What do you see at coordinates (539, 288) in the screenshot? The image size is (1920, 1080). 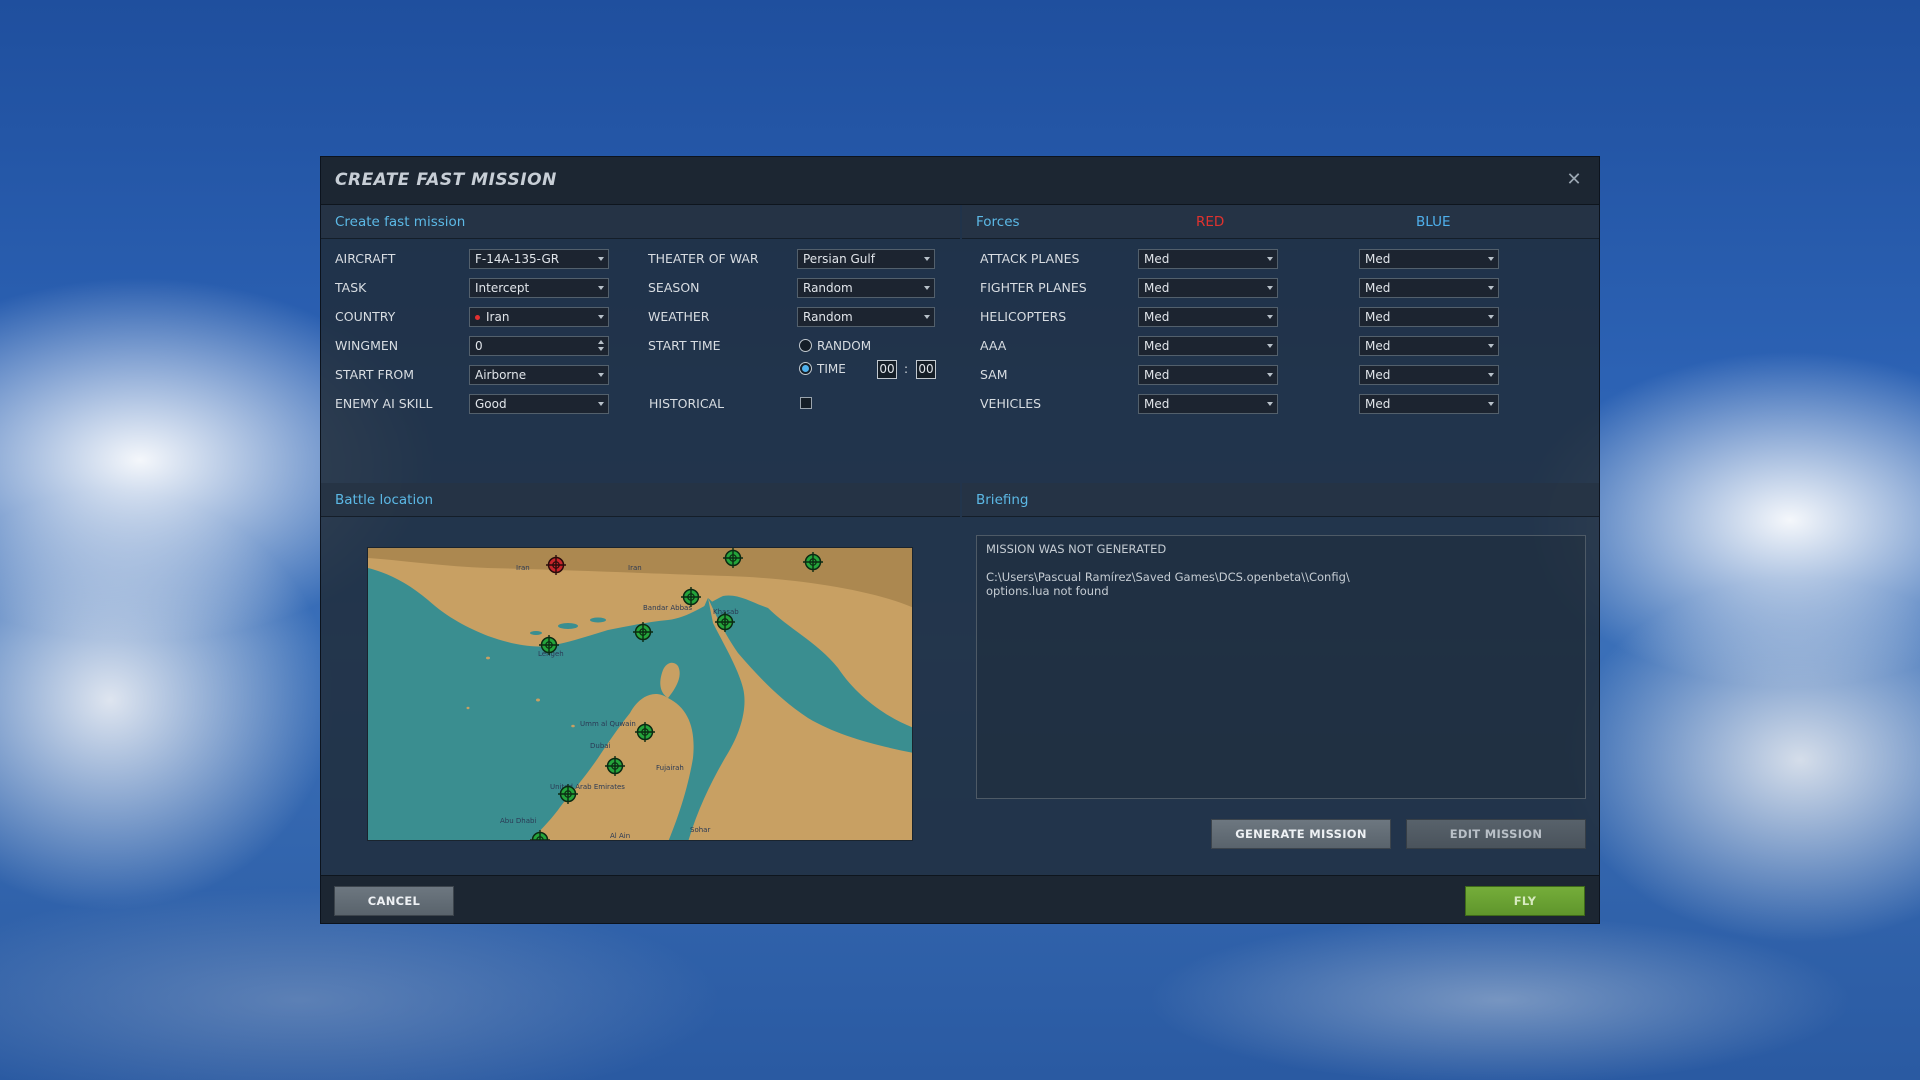 I see `task-select: Intercept` at bounding box center [539, 288].